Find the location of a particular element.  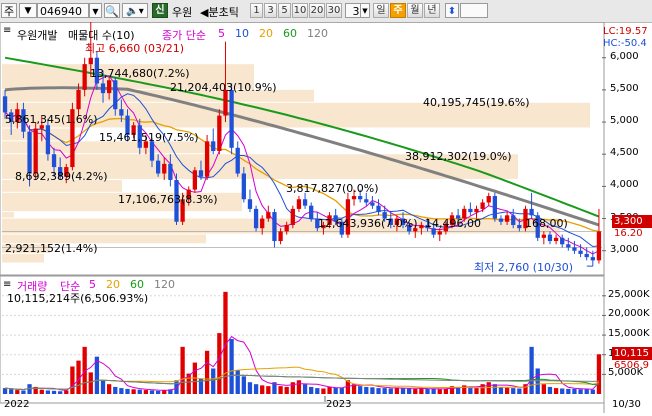

vol-ma5-line is located at coordinates (302, 363).